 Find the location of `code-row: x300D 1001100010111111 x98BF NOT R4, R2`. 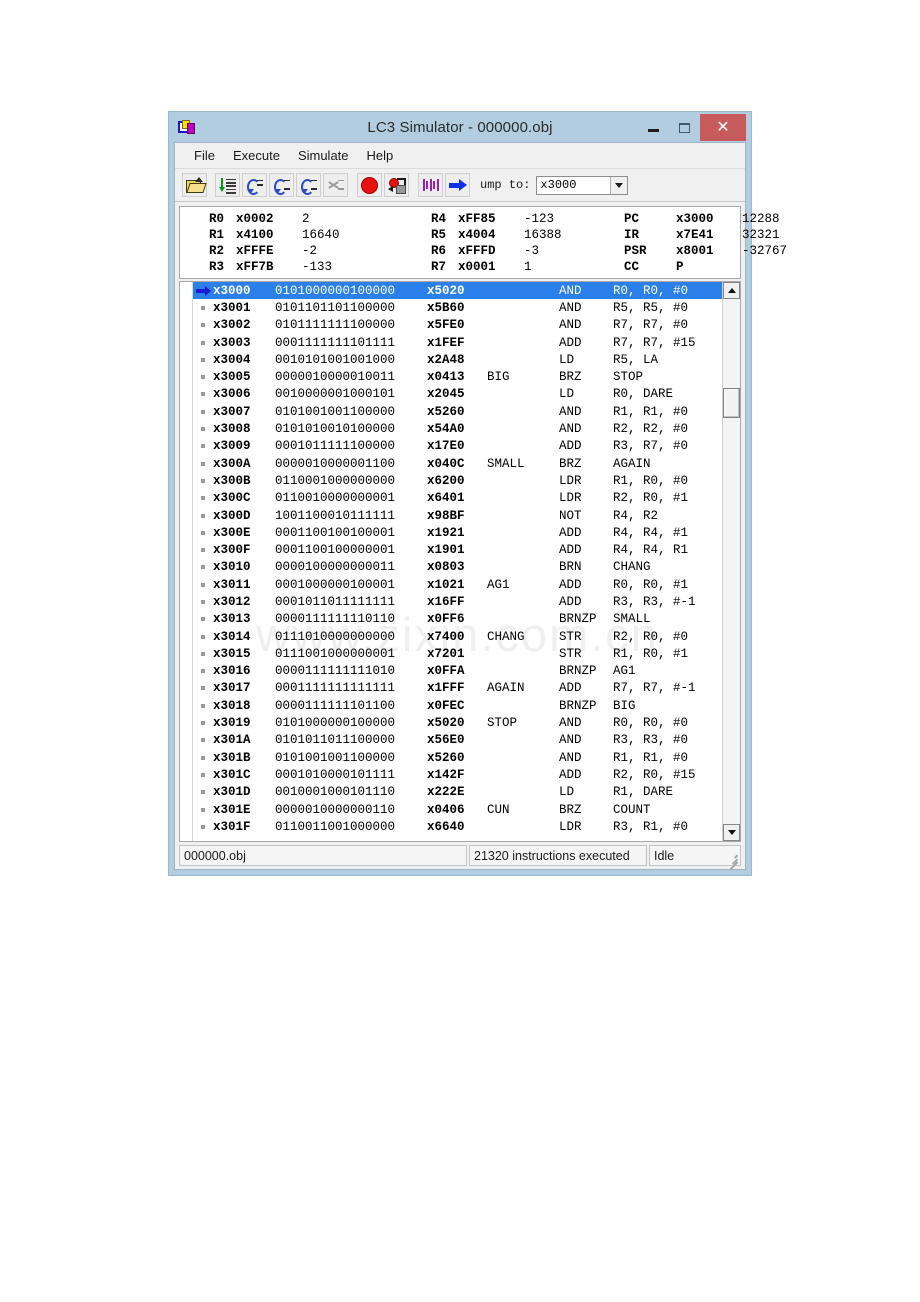

code-row: x300D 1001100010111111 x98BF NOT R4, R2 is located at coordinates (457, 515).